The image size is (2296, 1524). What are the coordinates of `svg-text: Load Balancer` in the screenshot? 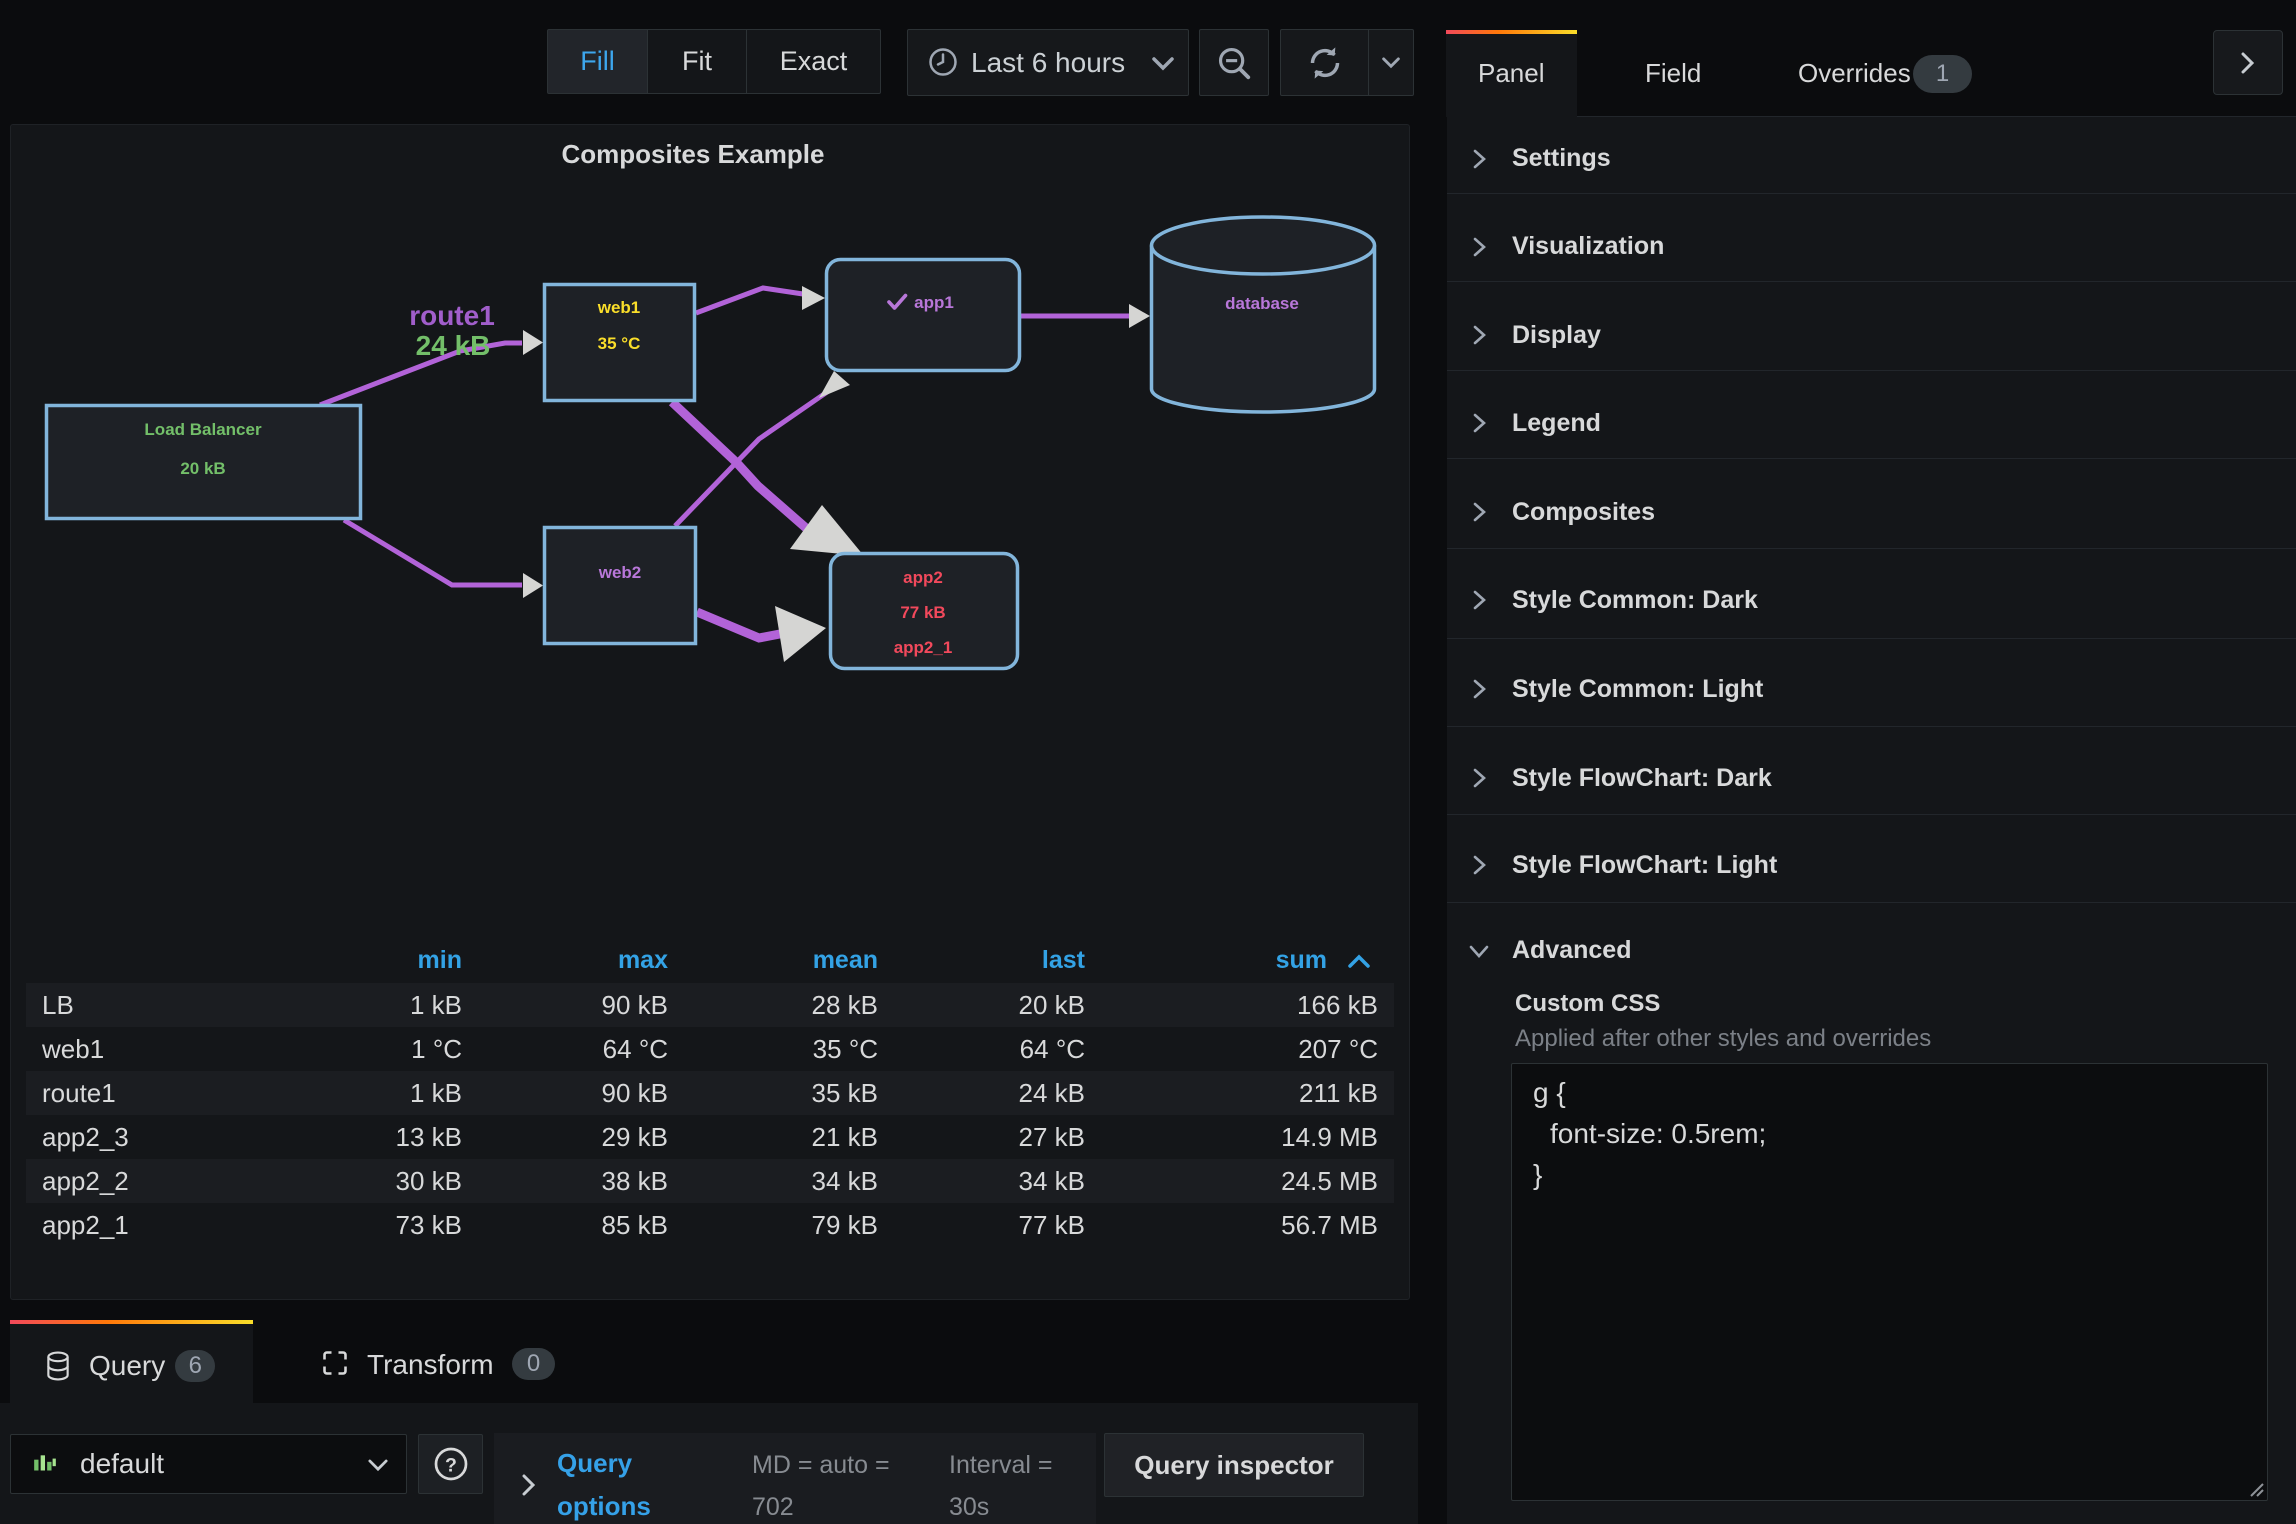 It's located at (203, 429).